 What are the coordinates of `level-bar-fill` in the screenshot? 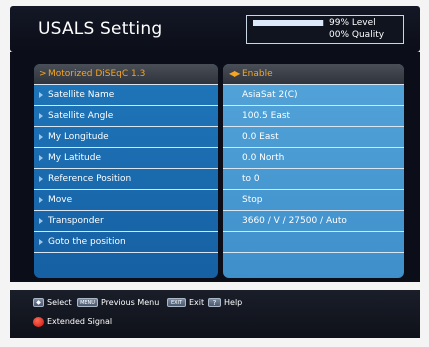 It's located at (288, 23).